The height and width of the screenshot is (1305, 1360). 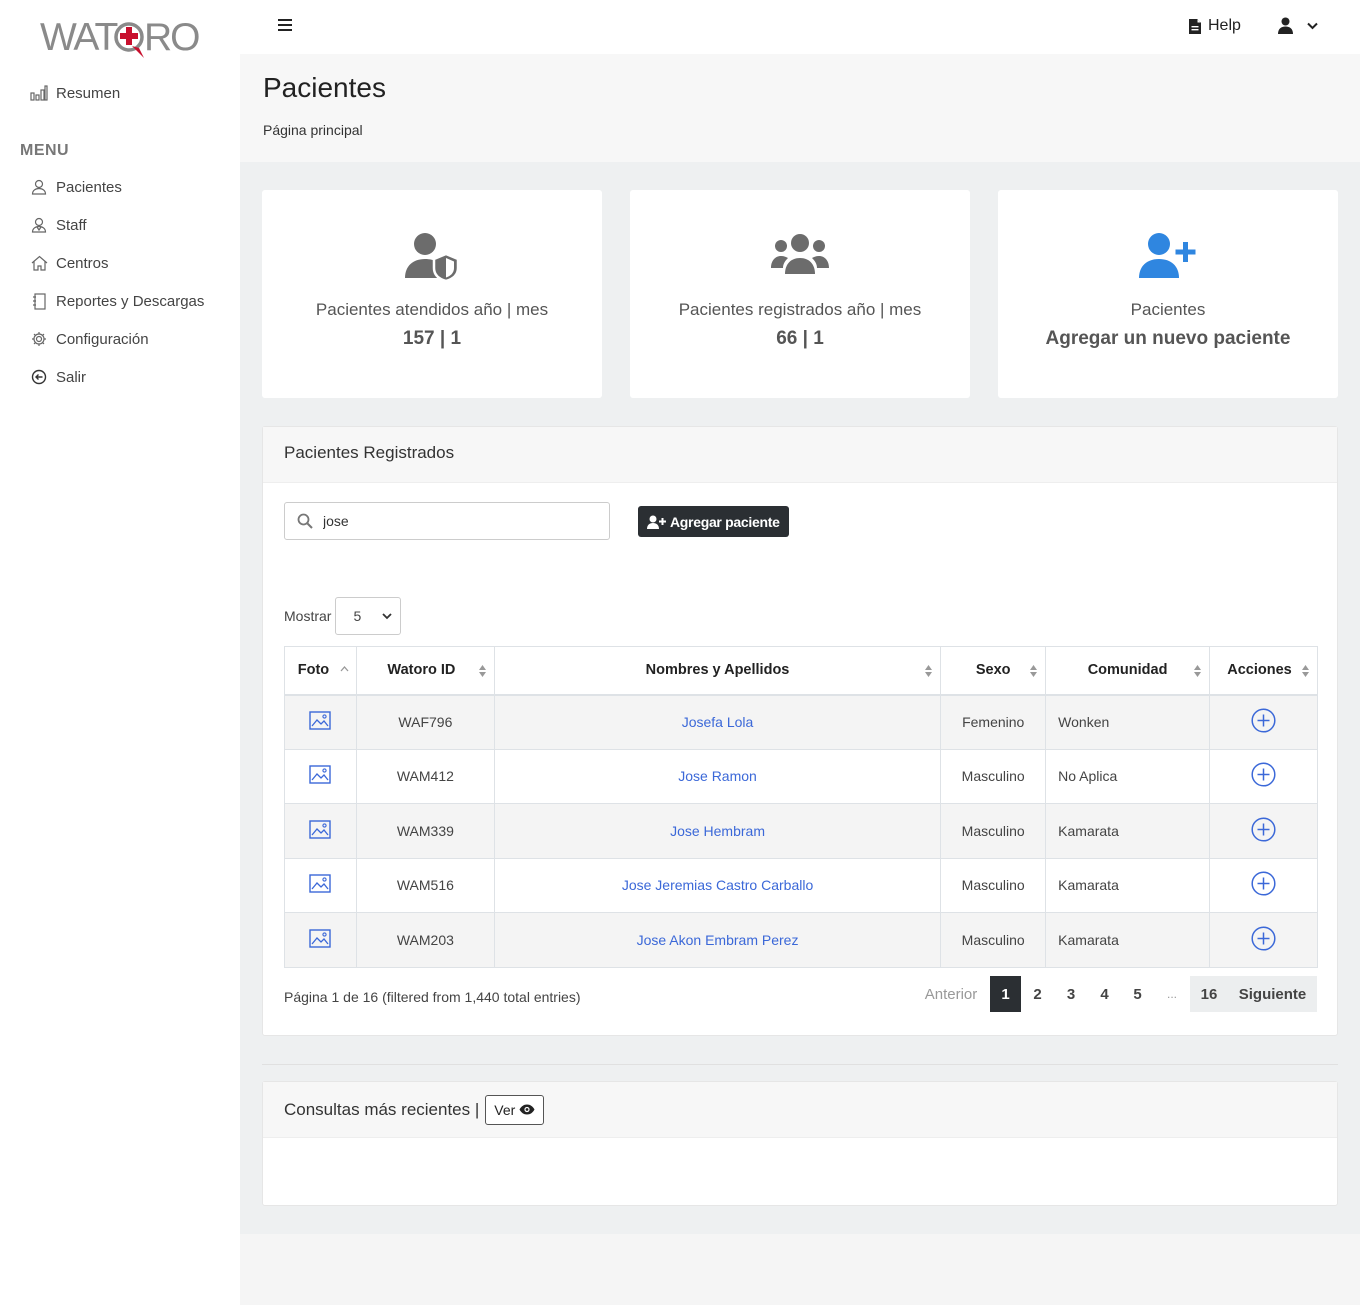 What do you see at coordinates (432, 338) in the screenshot?
I see `stat-value: 157 | 1` at bounding box center [432, 338].